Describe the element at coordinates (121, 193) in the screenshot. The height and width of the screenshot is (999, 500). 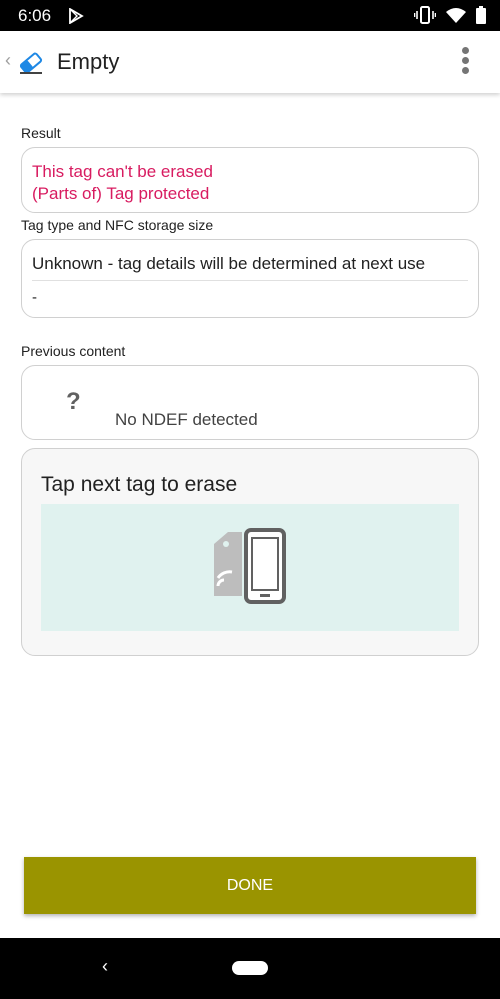
I see `result-error-line2: (Parts of) Tag protected` at that location.